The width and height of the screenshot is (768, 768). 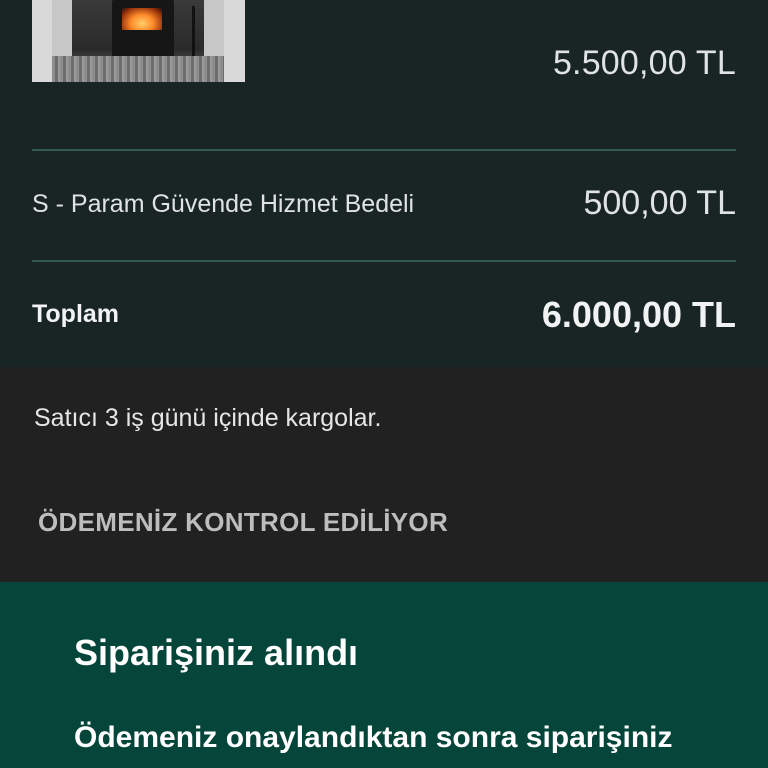 I want to click on stove-image, so click(x=143, y=29).